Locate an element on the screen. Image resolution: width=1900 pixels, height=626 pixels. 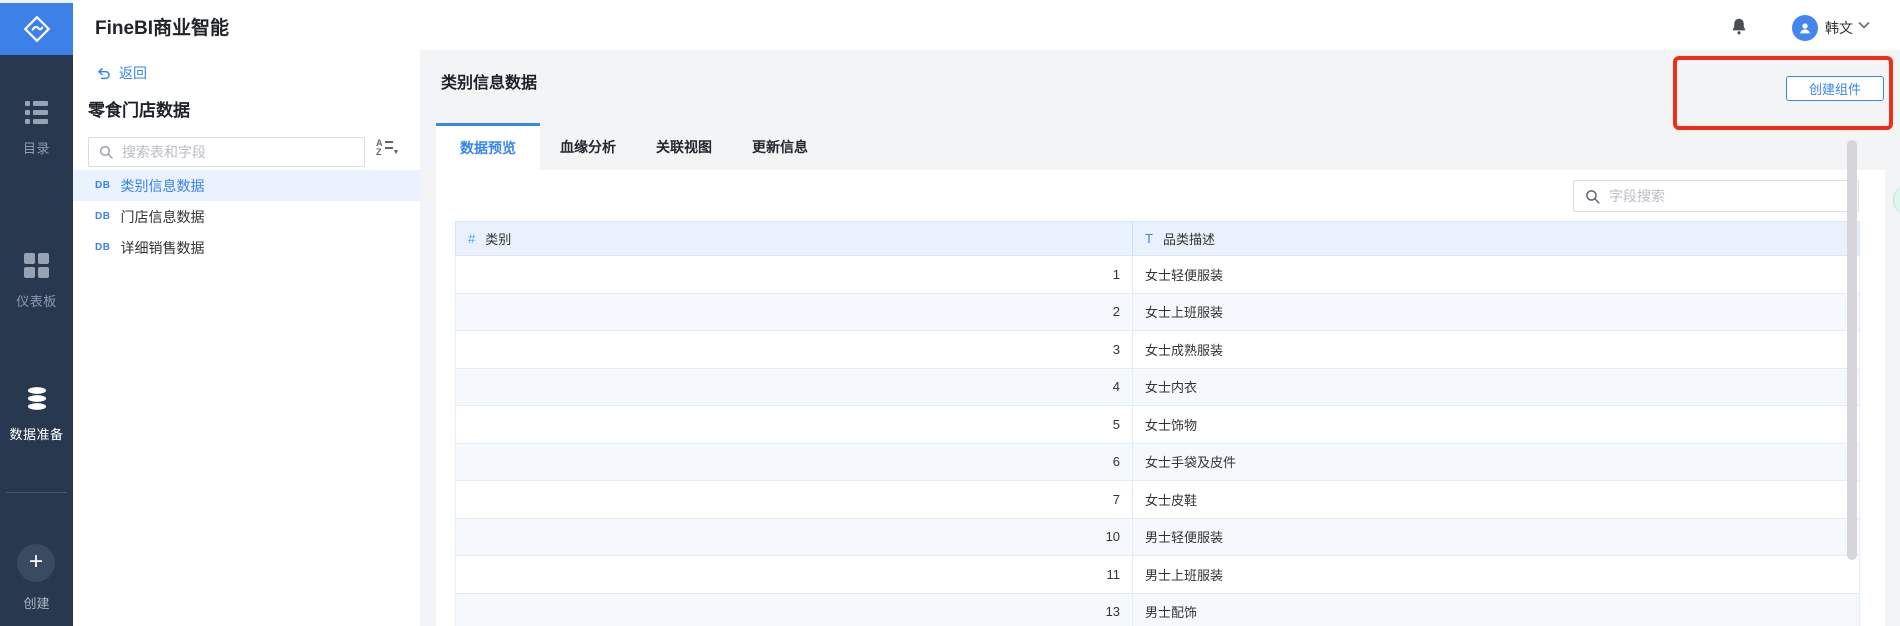
dataset-item: DB 类别信息数据 is located at coordinates (246, 185).